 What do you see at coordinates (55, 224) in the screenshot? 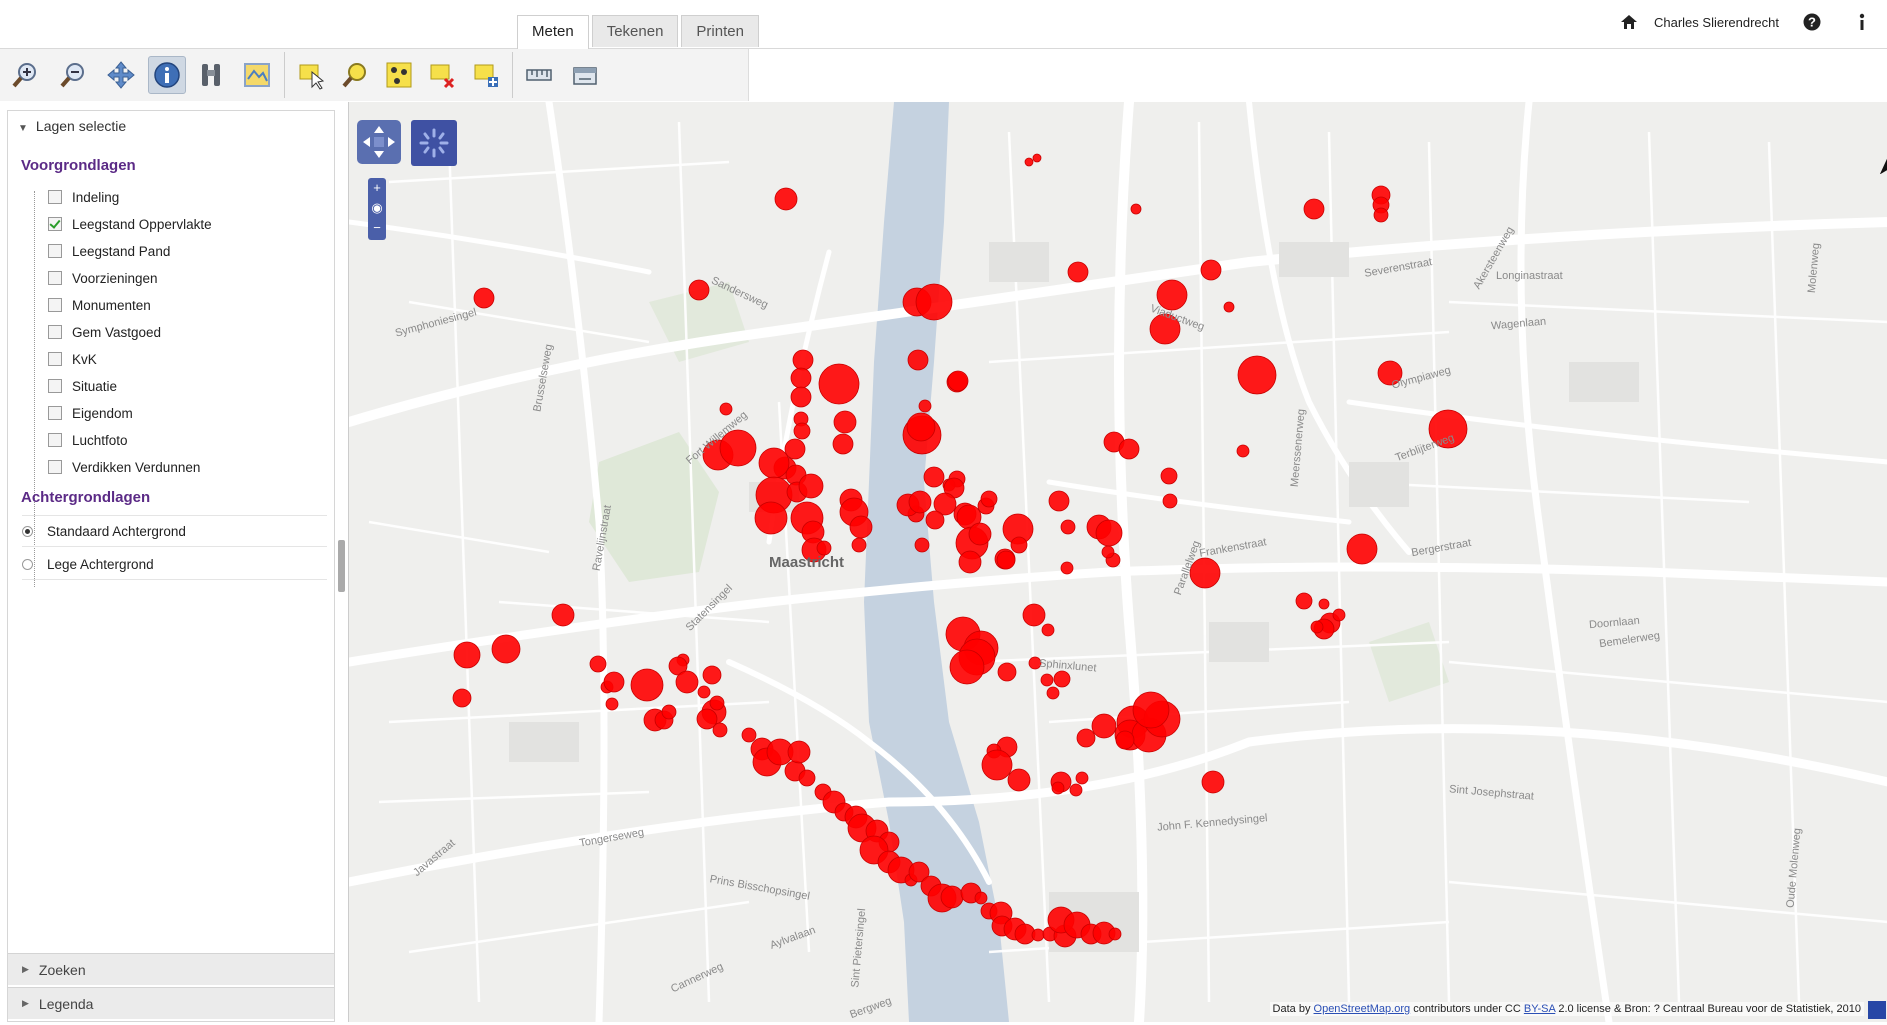
I see `layer-checkbox-checked` at bounding box center [55, 224].